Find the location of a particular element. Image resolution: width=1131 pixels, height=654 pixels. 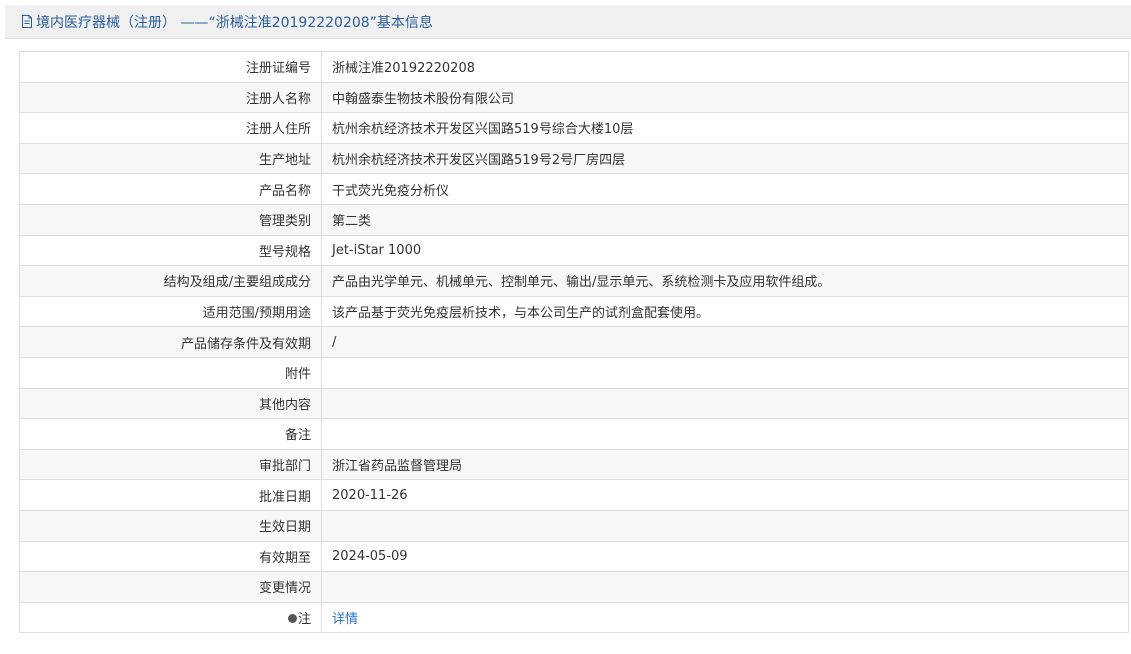

table-row: 批准日期 2020-11-26 is located at coordinates (574, 495).